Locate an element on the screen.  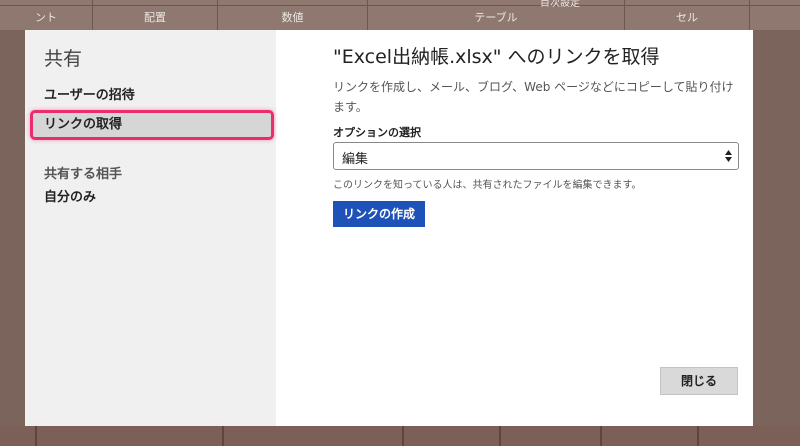
ribbon-group-label: テーブル is located at coordinates (496, 17).